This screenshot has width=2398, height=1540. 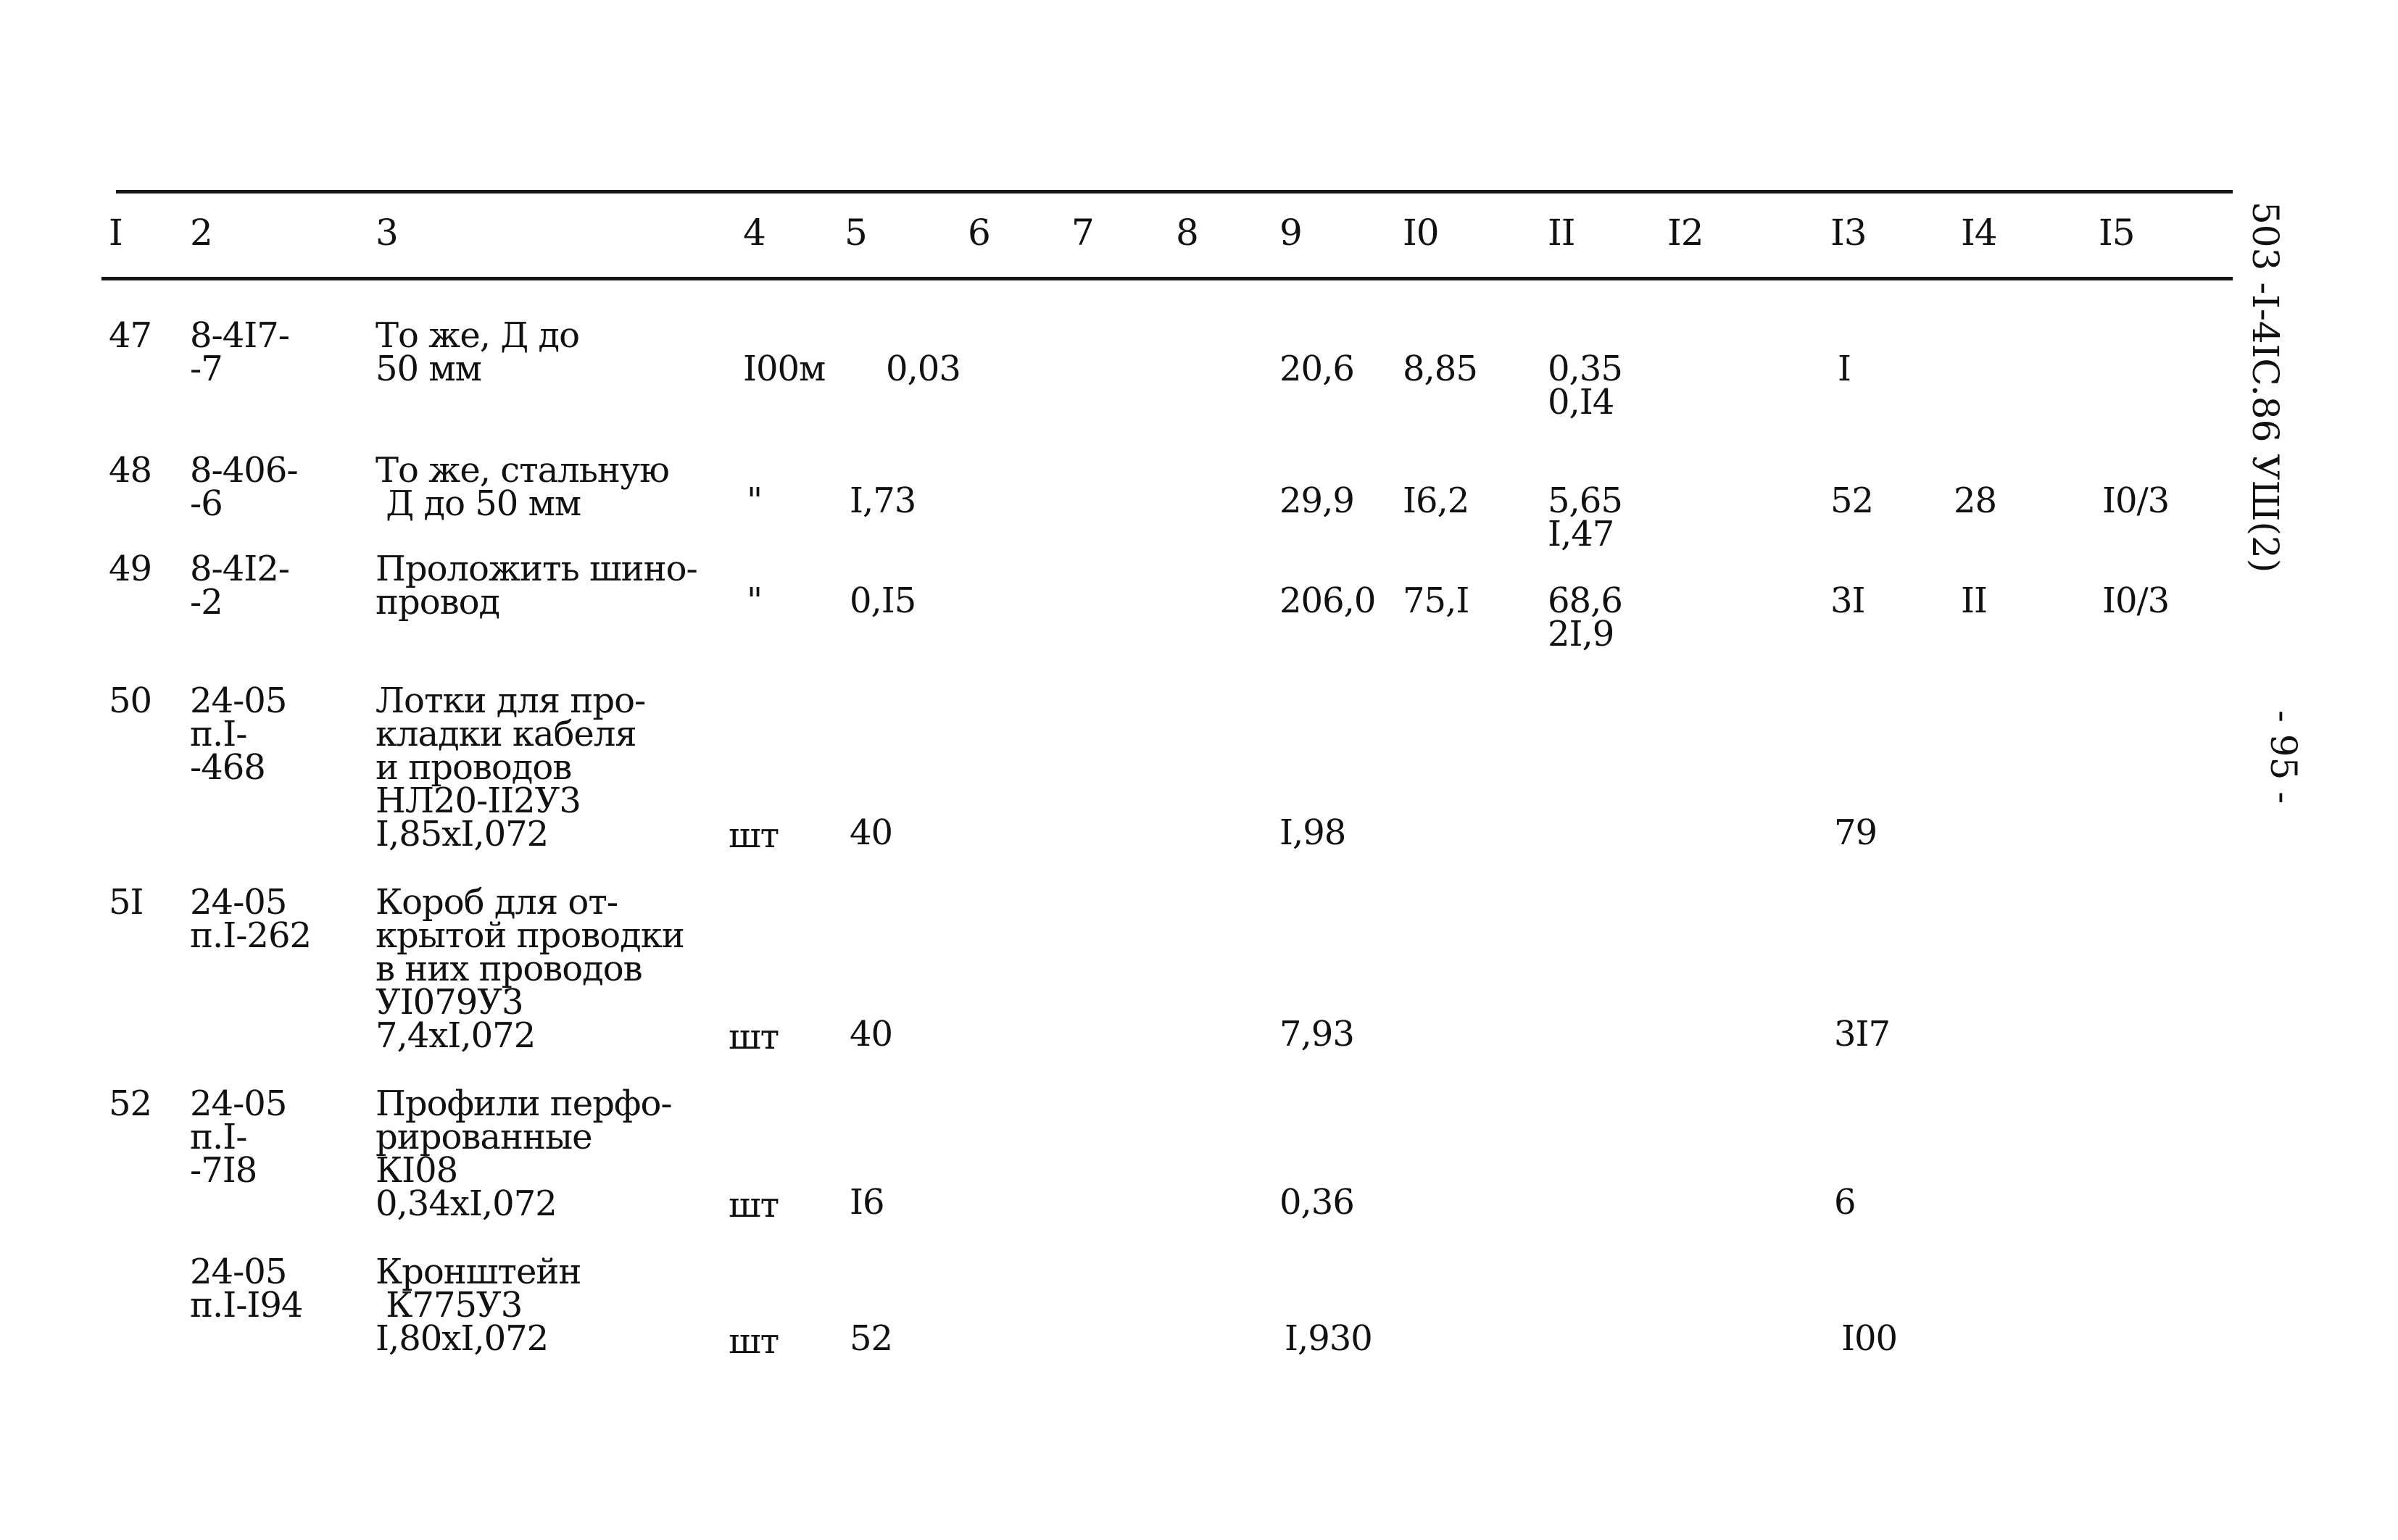 I want to click on column-header: 2, so click(x=201, y=233).